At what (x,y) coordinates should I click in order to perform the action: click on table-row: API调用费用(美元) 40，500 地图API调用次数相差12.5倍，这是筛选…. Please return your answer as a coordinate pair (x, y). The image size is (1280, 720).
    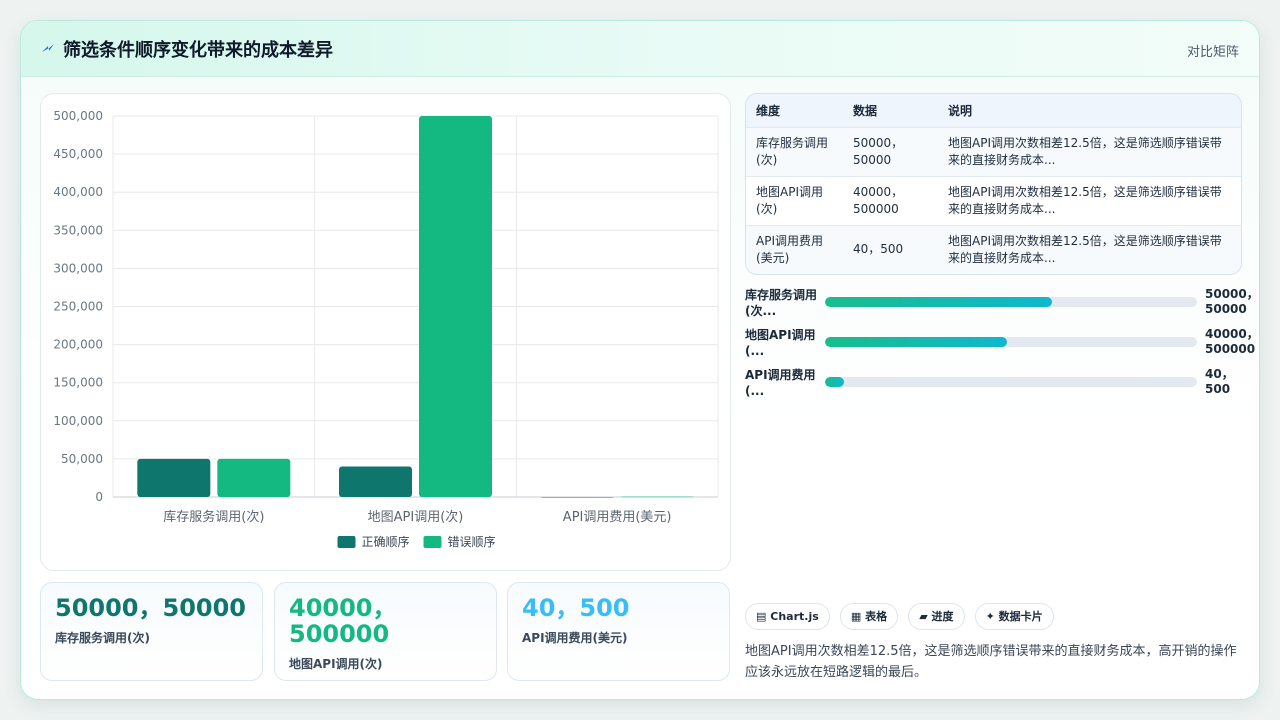
    Looking at the image, I should click on (993, 249).